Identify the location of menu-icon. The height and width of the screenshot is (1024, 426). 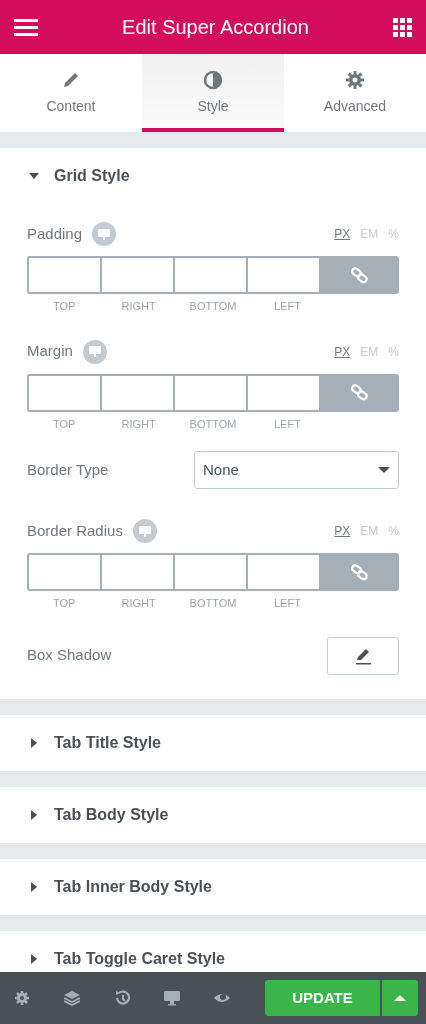
(26, 27).